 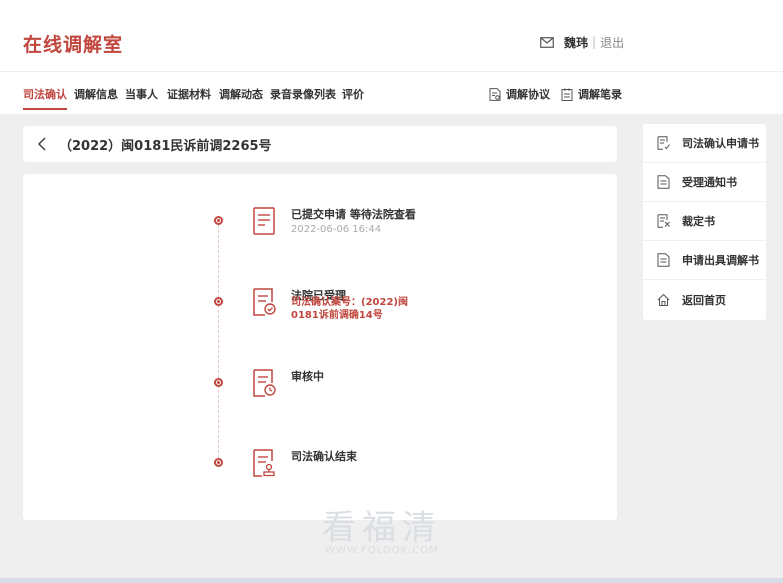 What do you see at coordinates (567, 94) in the screenshot?
I see `transcript-doc-icon` at bounding box center [567, 94].